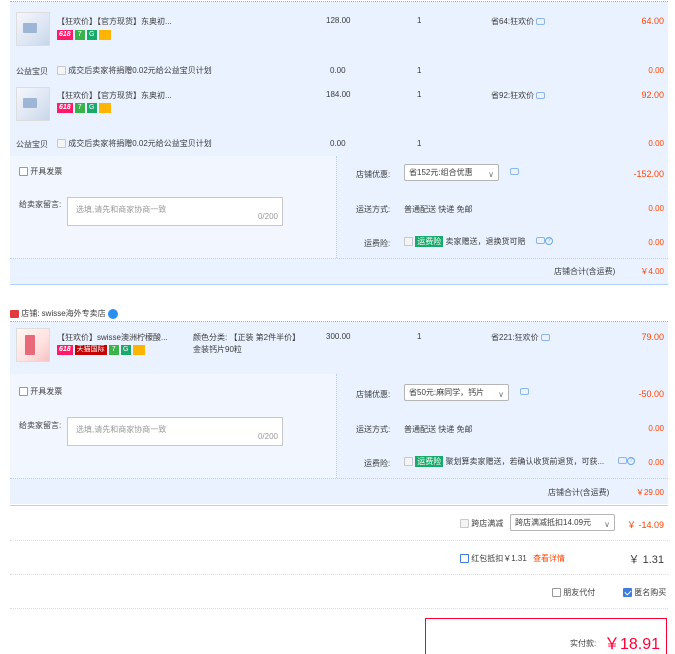 Image resolution: width=675 pixels, height=654 pixels. I want to click on charity-text: 成交后卖家将捐赠0.02元给公益宝贝计划, so click(140, 70).